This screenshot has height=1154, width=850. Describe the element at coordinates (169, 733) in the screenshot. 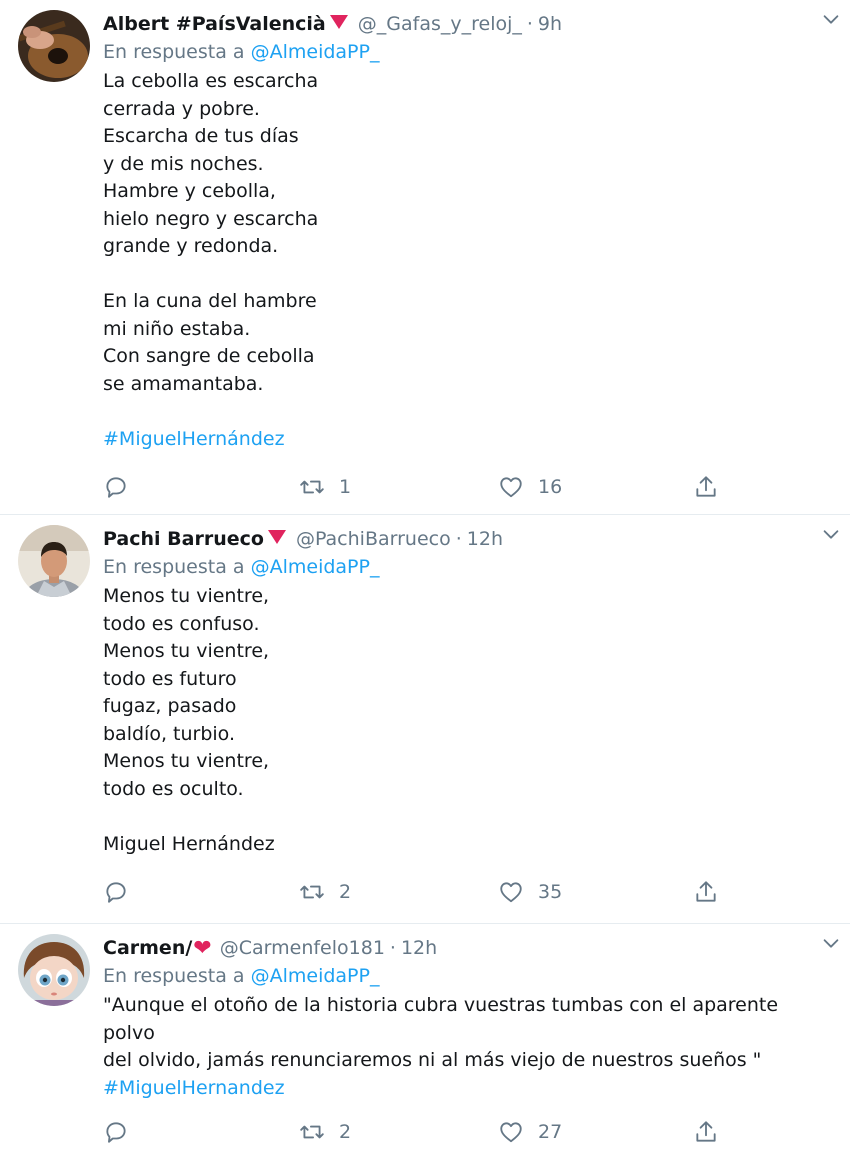

I see `tweet-text-line: baldío, turbio.` at that location.